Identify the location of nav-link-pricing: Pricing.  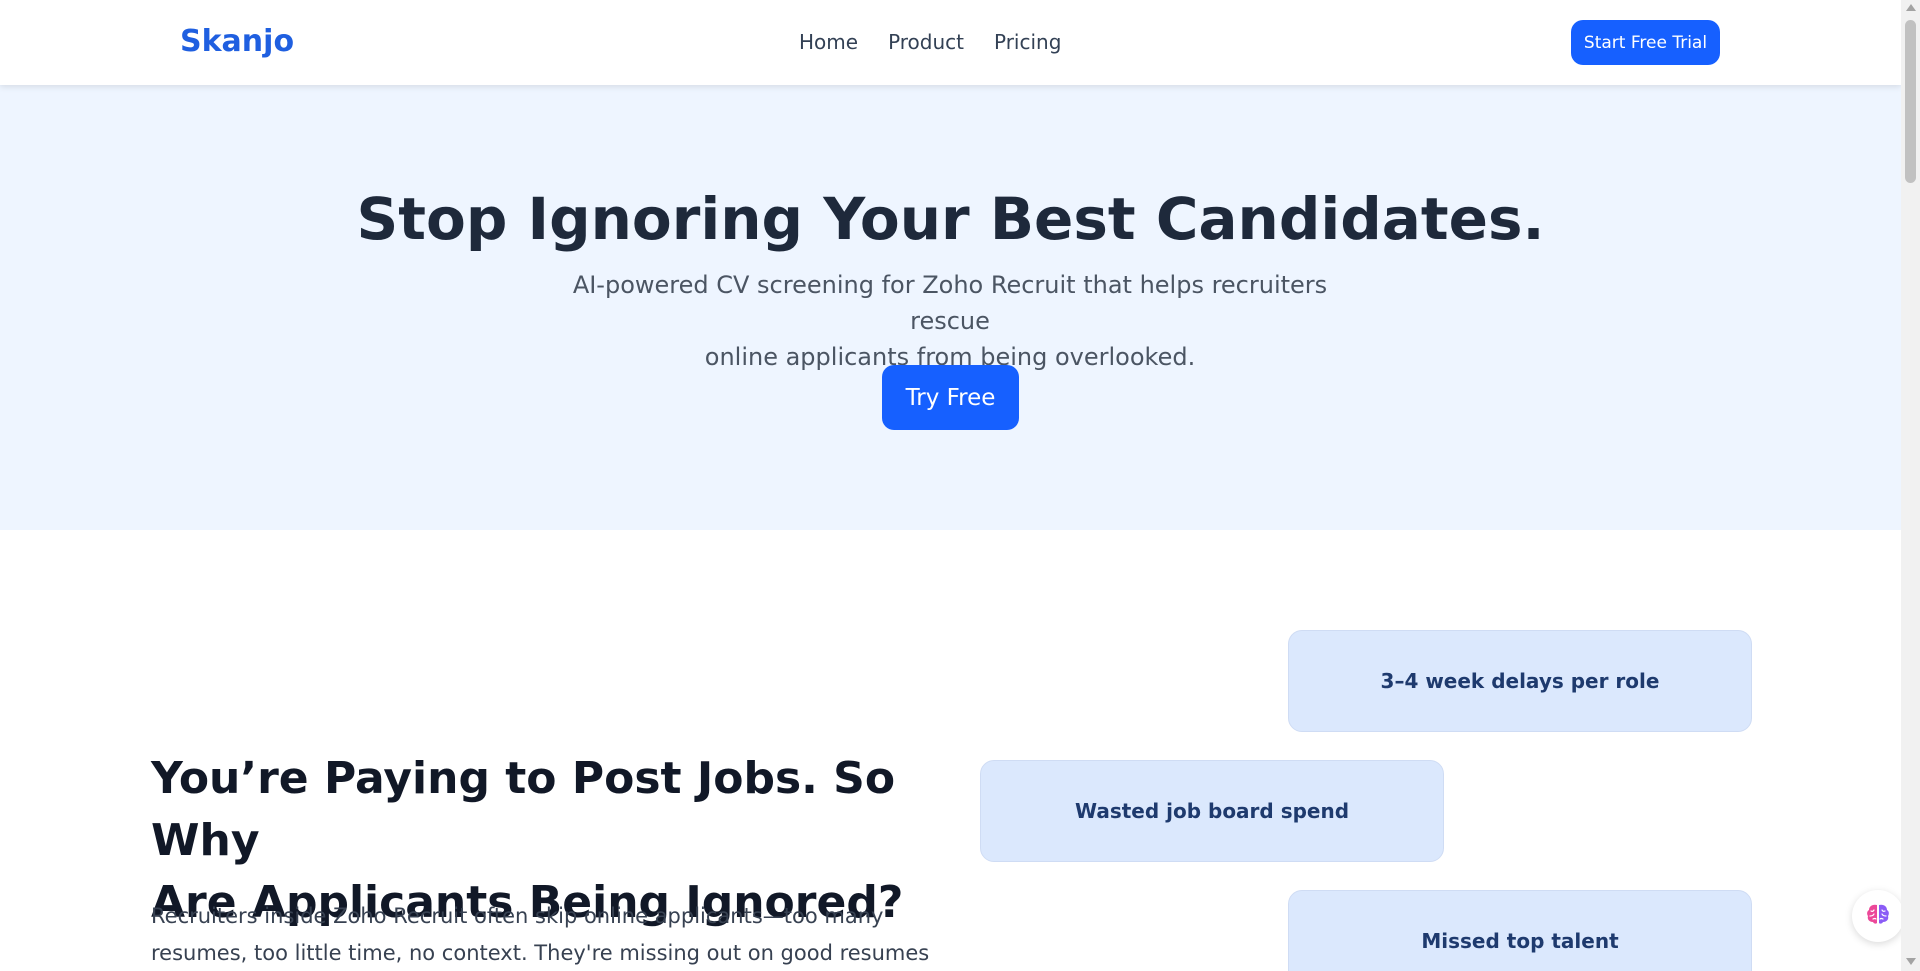
(1027, 42).